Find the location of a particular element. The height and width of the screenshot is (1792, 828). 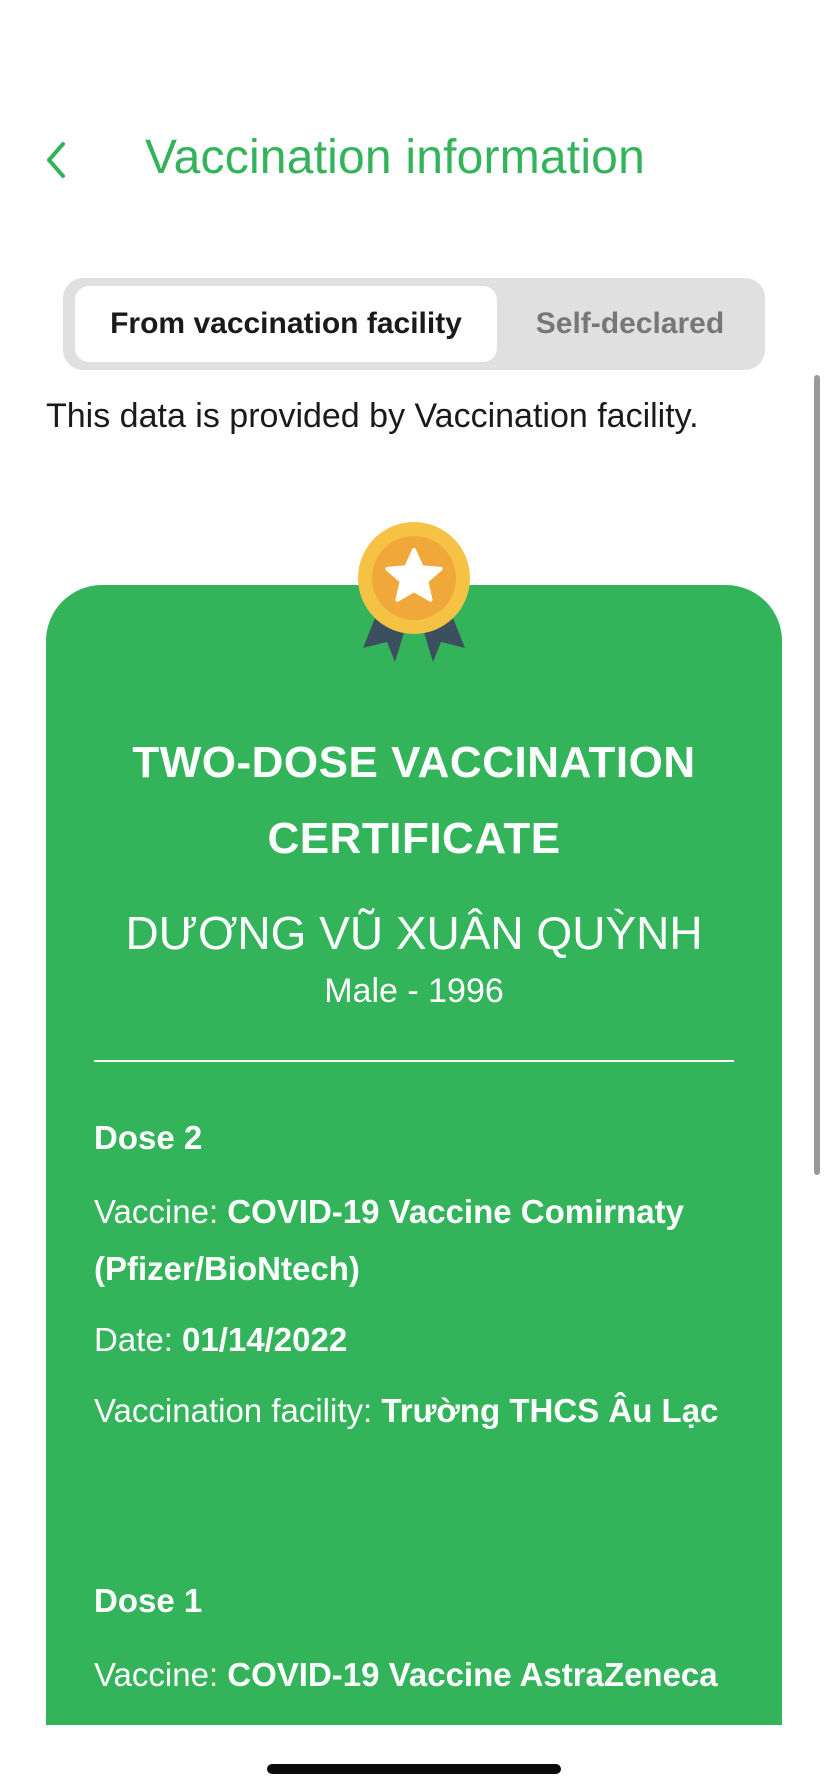

certificate-title: TWO-DOSE VACCINATION CERTIFICATE is located at coordinates (414, 800).